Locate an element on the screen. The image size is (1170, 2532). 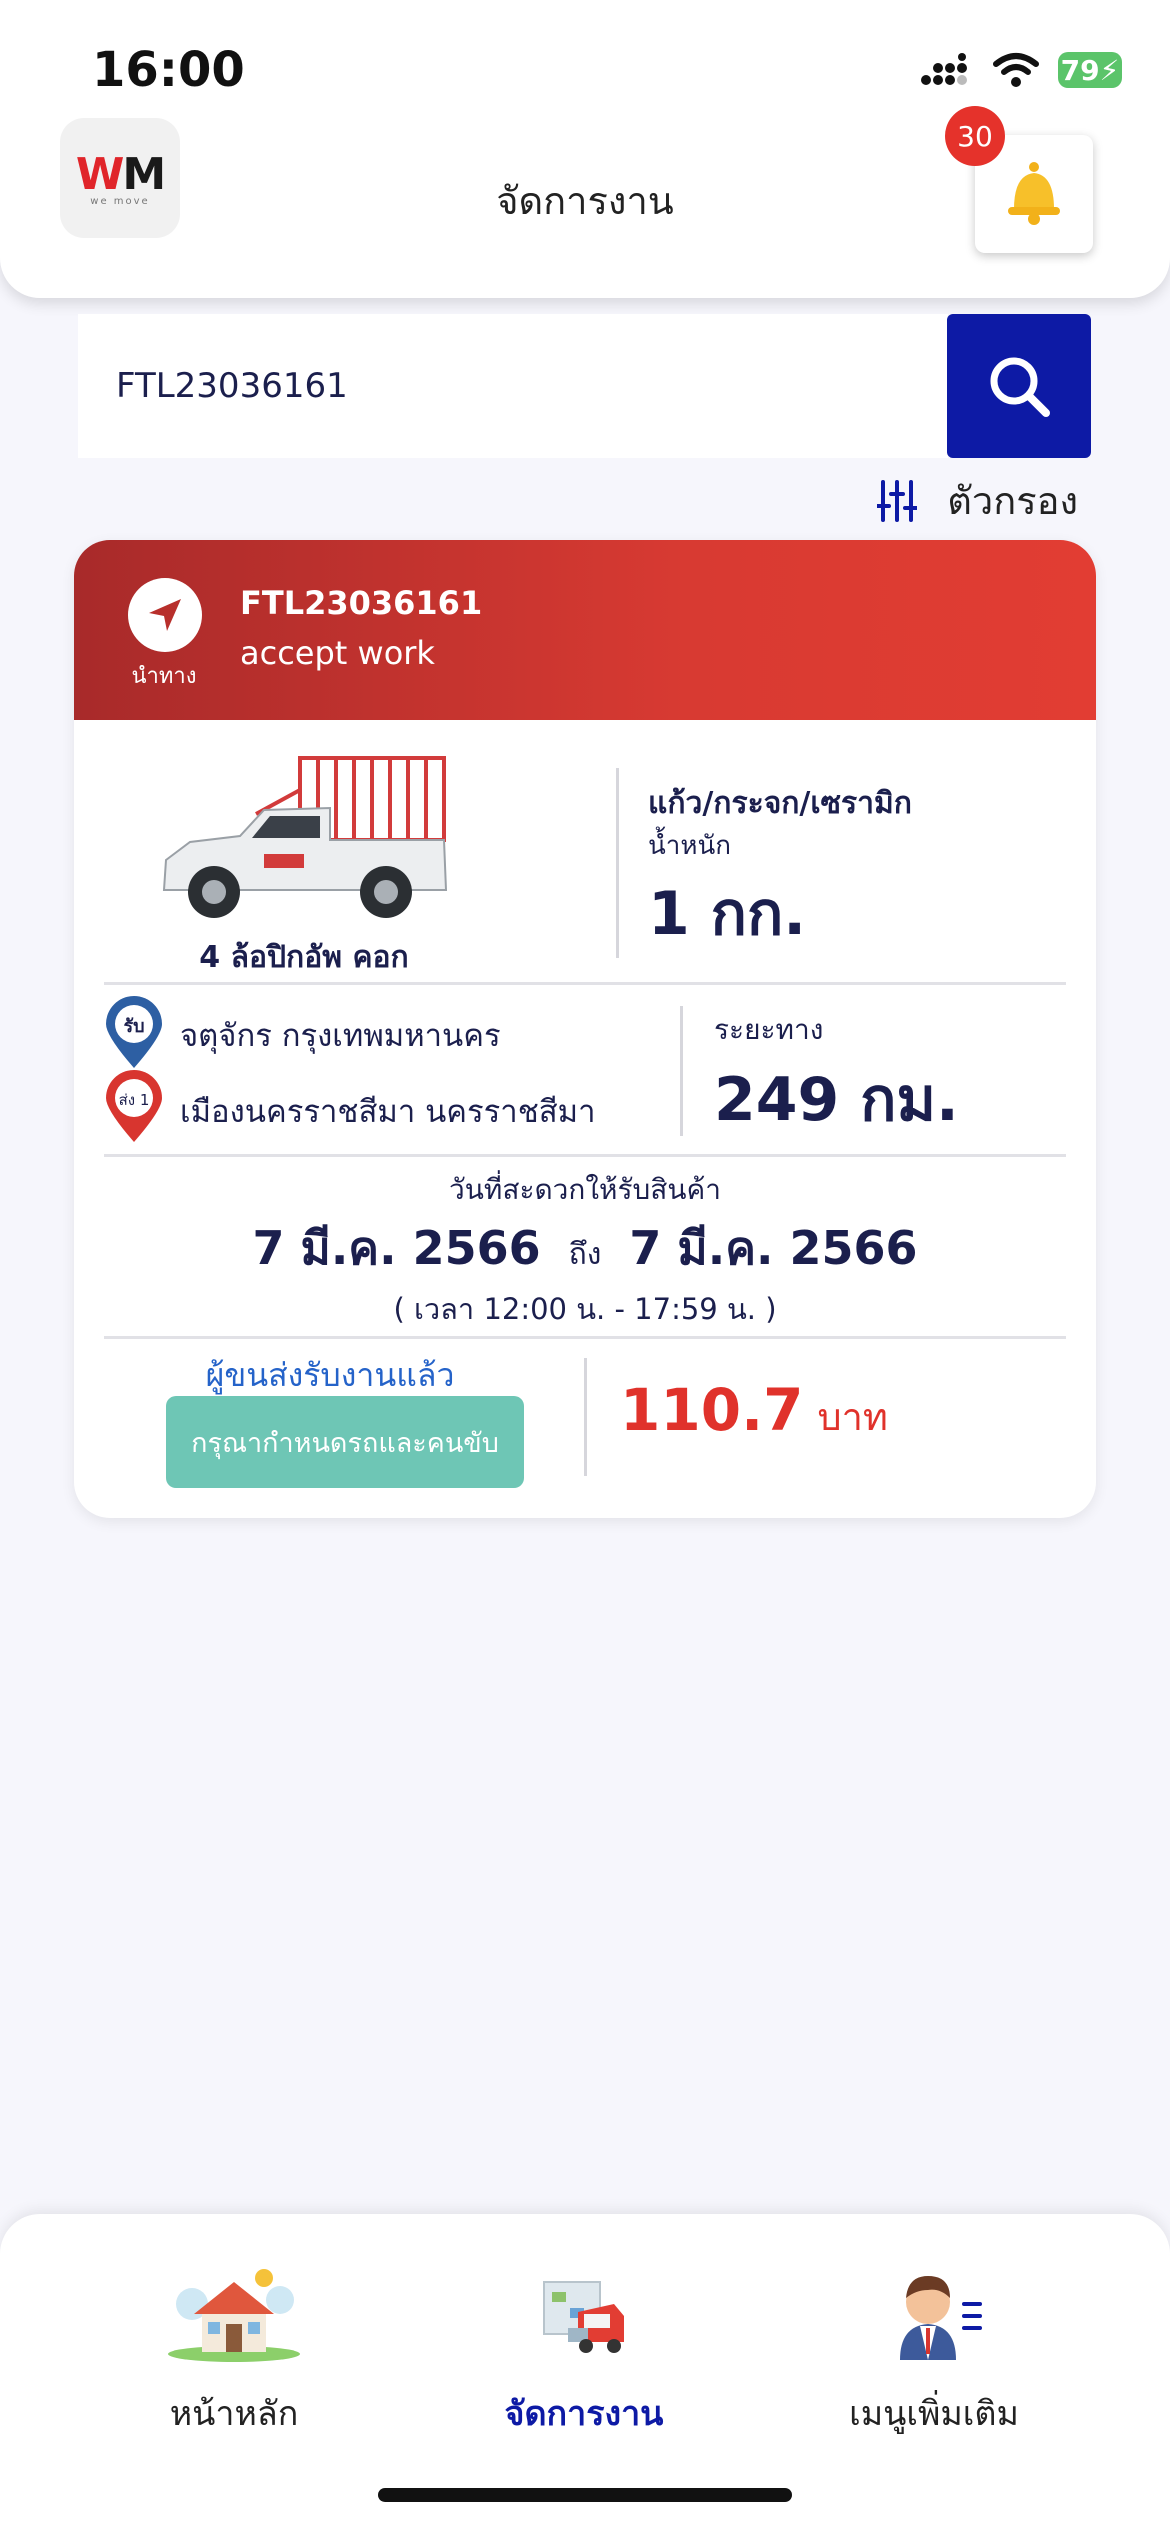
status-time: 16:00 is located at coordinates (168, 70).